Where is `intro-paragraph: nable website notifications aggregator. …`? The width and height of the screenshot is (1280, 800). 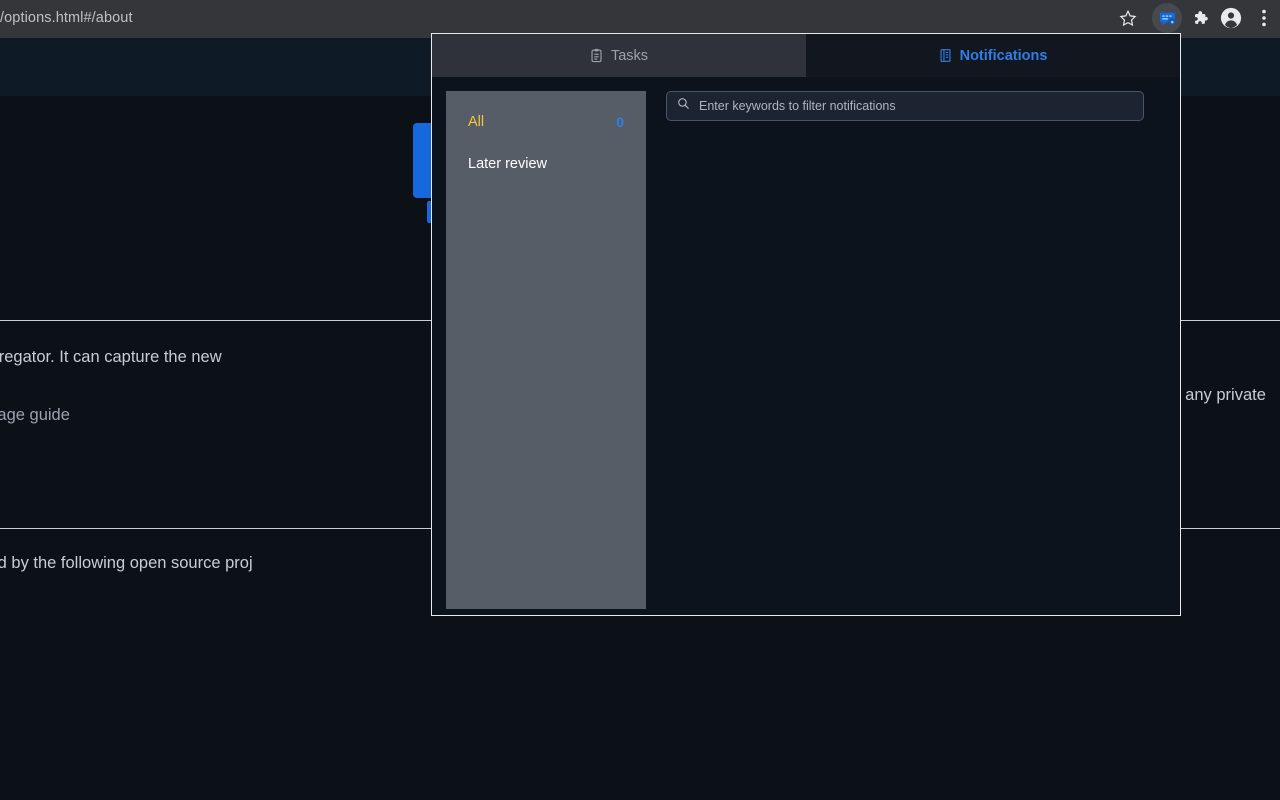
intro-paragraph: nable website notifications aggregator. … is located at coordinates (111, 357).